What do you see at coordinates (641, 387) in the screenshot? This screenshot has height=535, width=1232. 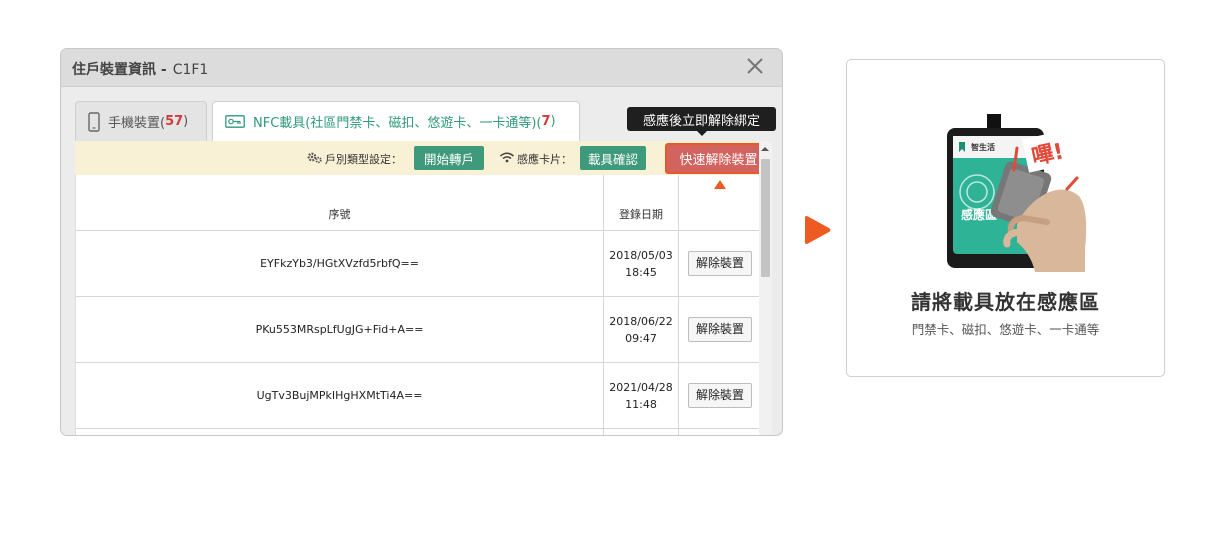 I see `date-value: 2021/04/28` at bounding box center [641, 387].